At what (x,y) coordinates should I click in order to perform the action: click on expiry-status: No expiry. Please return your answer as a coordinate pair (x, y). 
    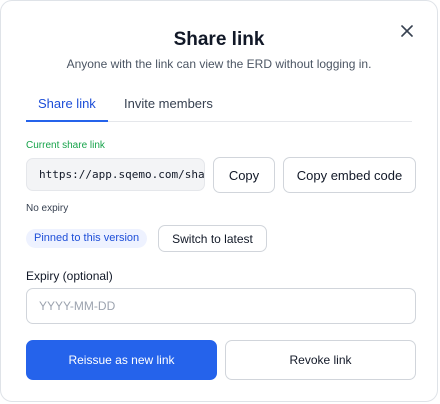
    Looking at the image, I should click on (47, 208).